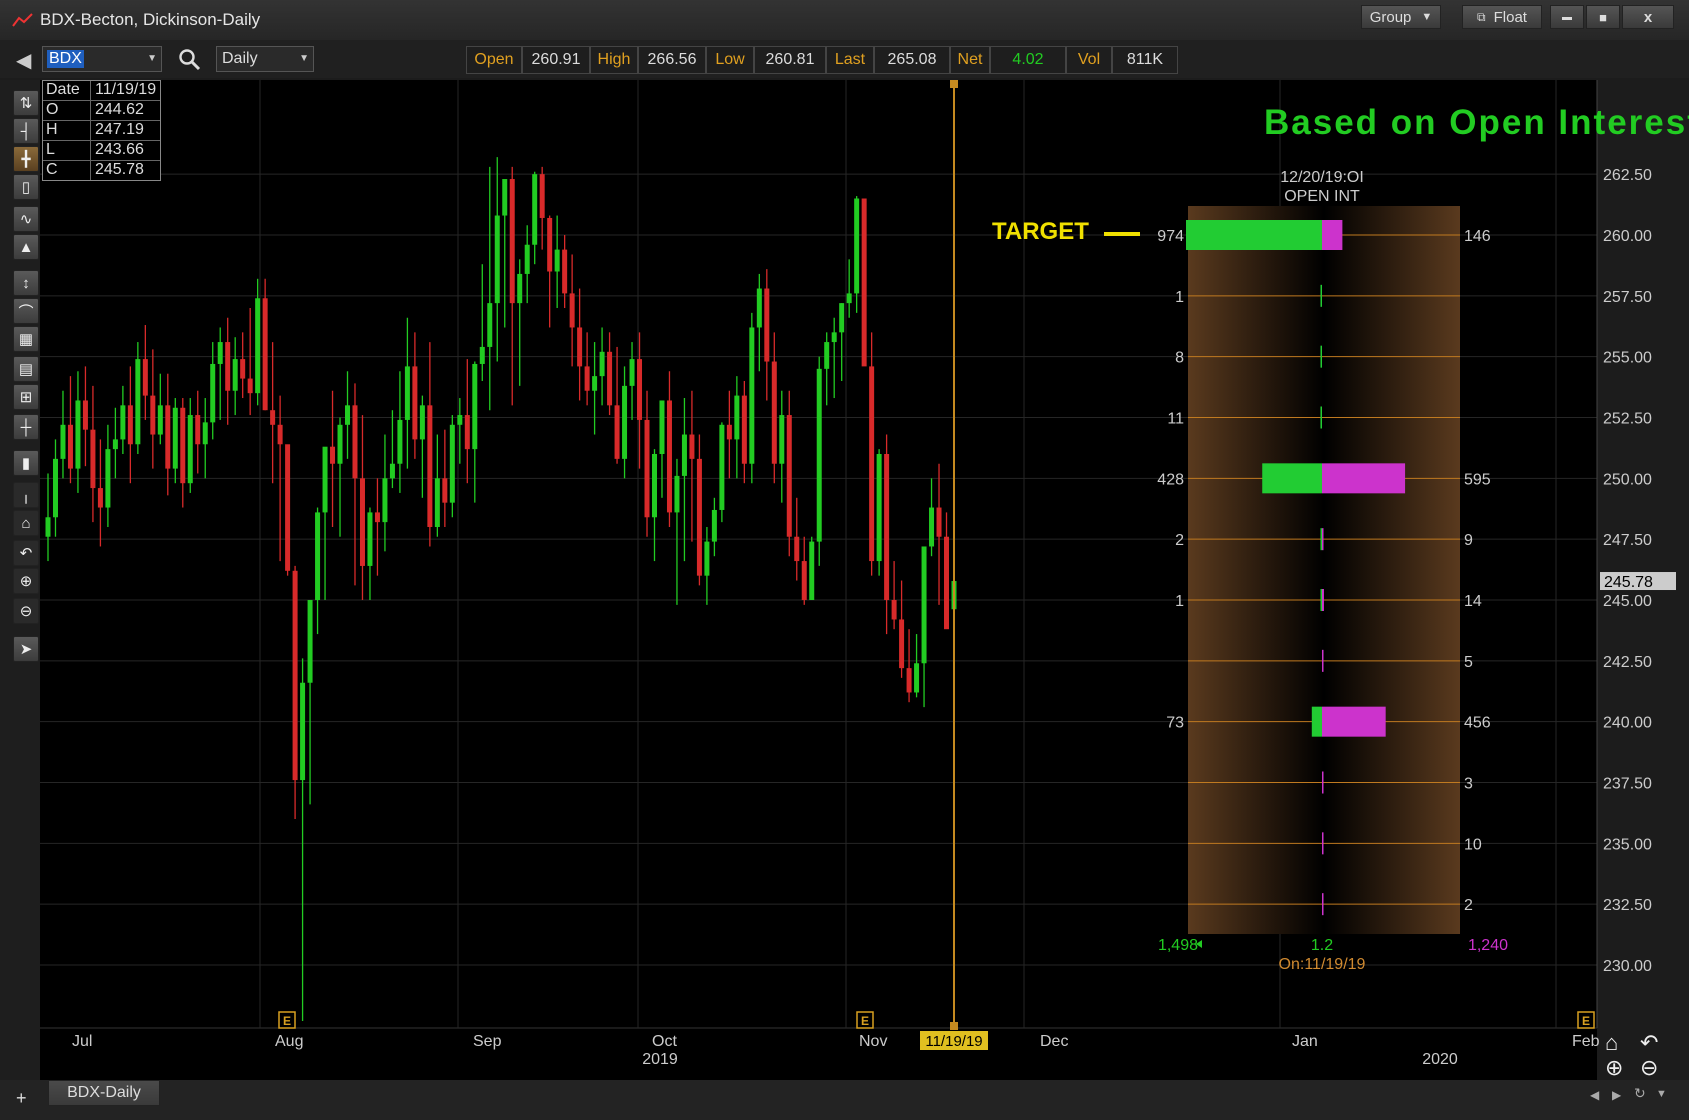  I want to click on home-icon: ⌂, so click(1611, 1043).